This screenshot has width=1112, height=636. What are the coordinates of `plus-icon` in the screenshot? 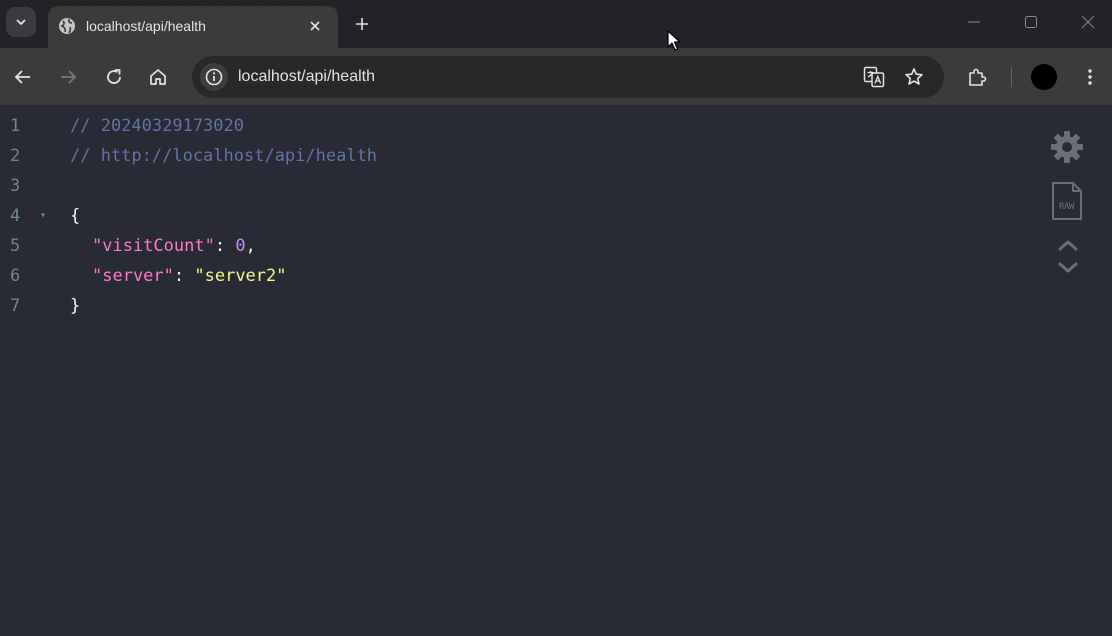 It's located at (362, 24).